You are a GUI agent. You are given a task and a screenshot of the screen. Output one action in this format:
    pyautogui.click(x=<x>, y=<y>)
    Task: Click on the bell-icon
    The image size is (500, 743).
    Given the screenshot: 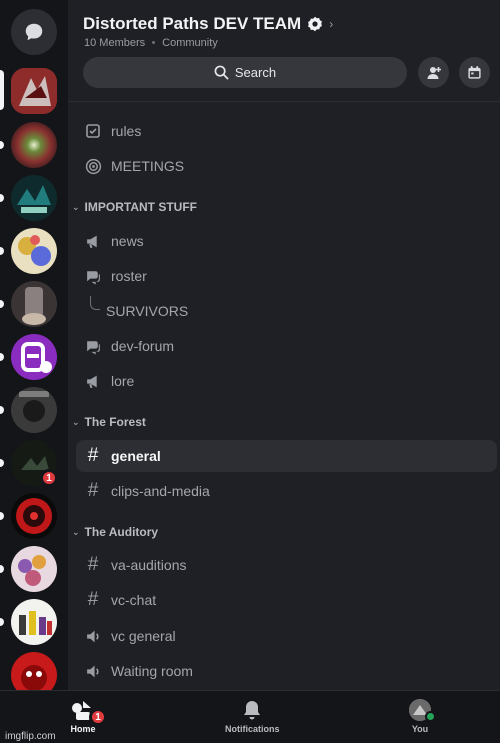 What is the action you would take?
    pyautogui.click(x=252, y=710)
    